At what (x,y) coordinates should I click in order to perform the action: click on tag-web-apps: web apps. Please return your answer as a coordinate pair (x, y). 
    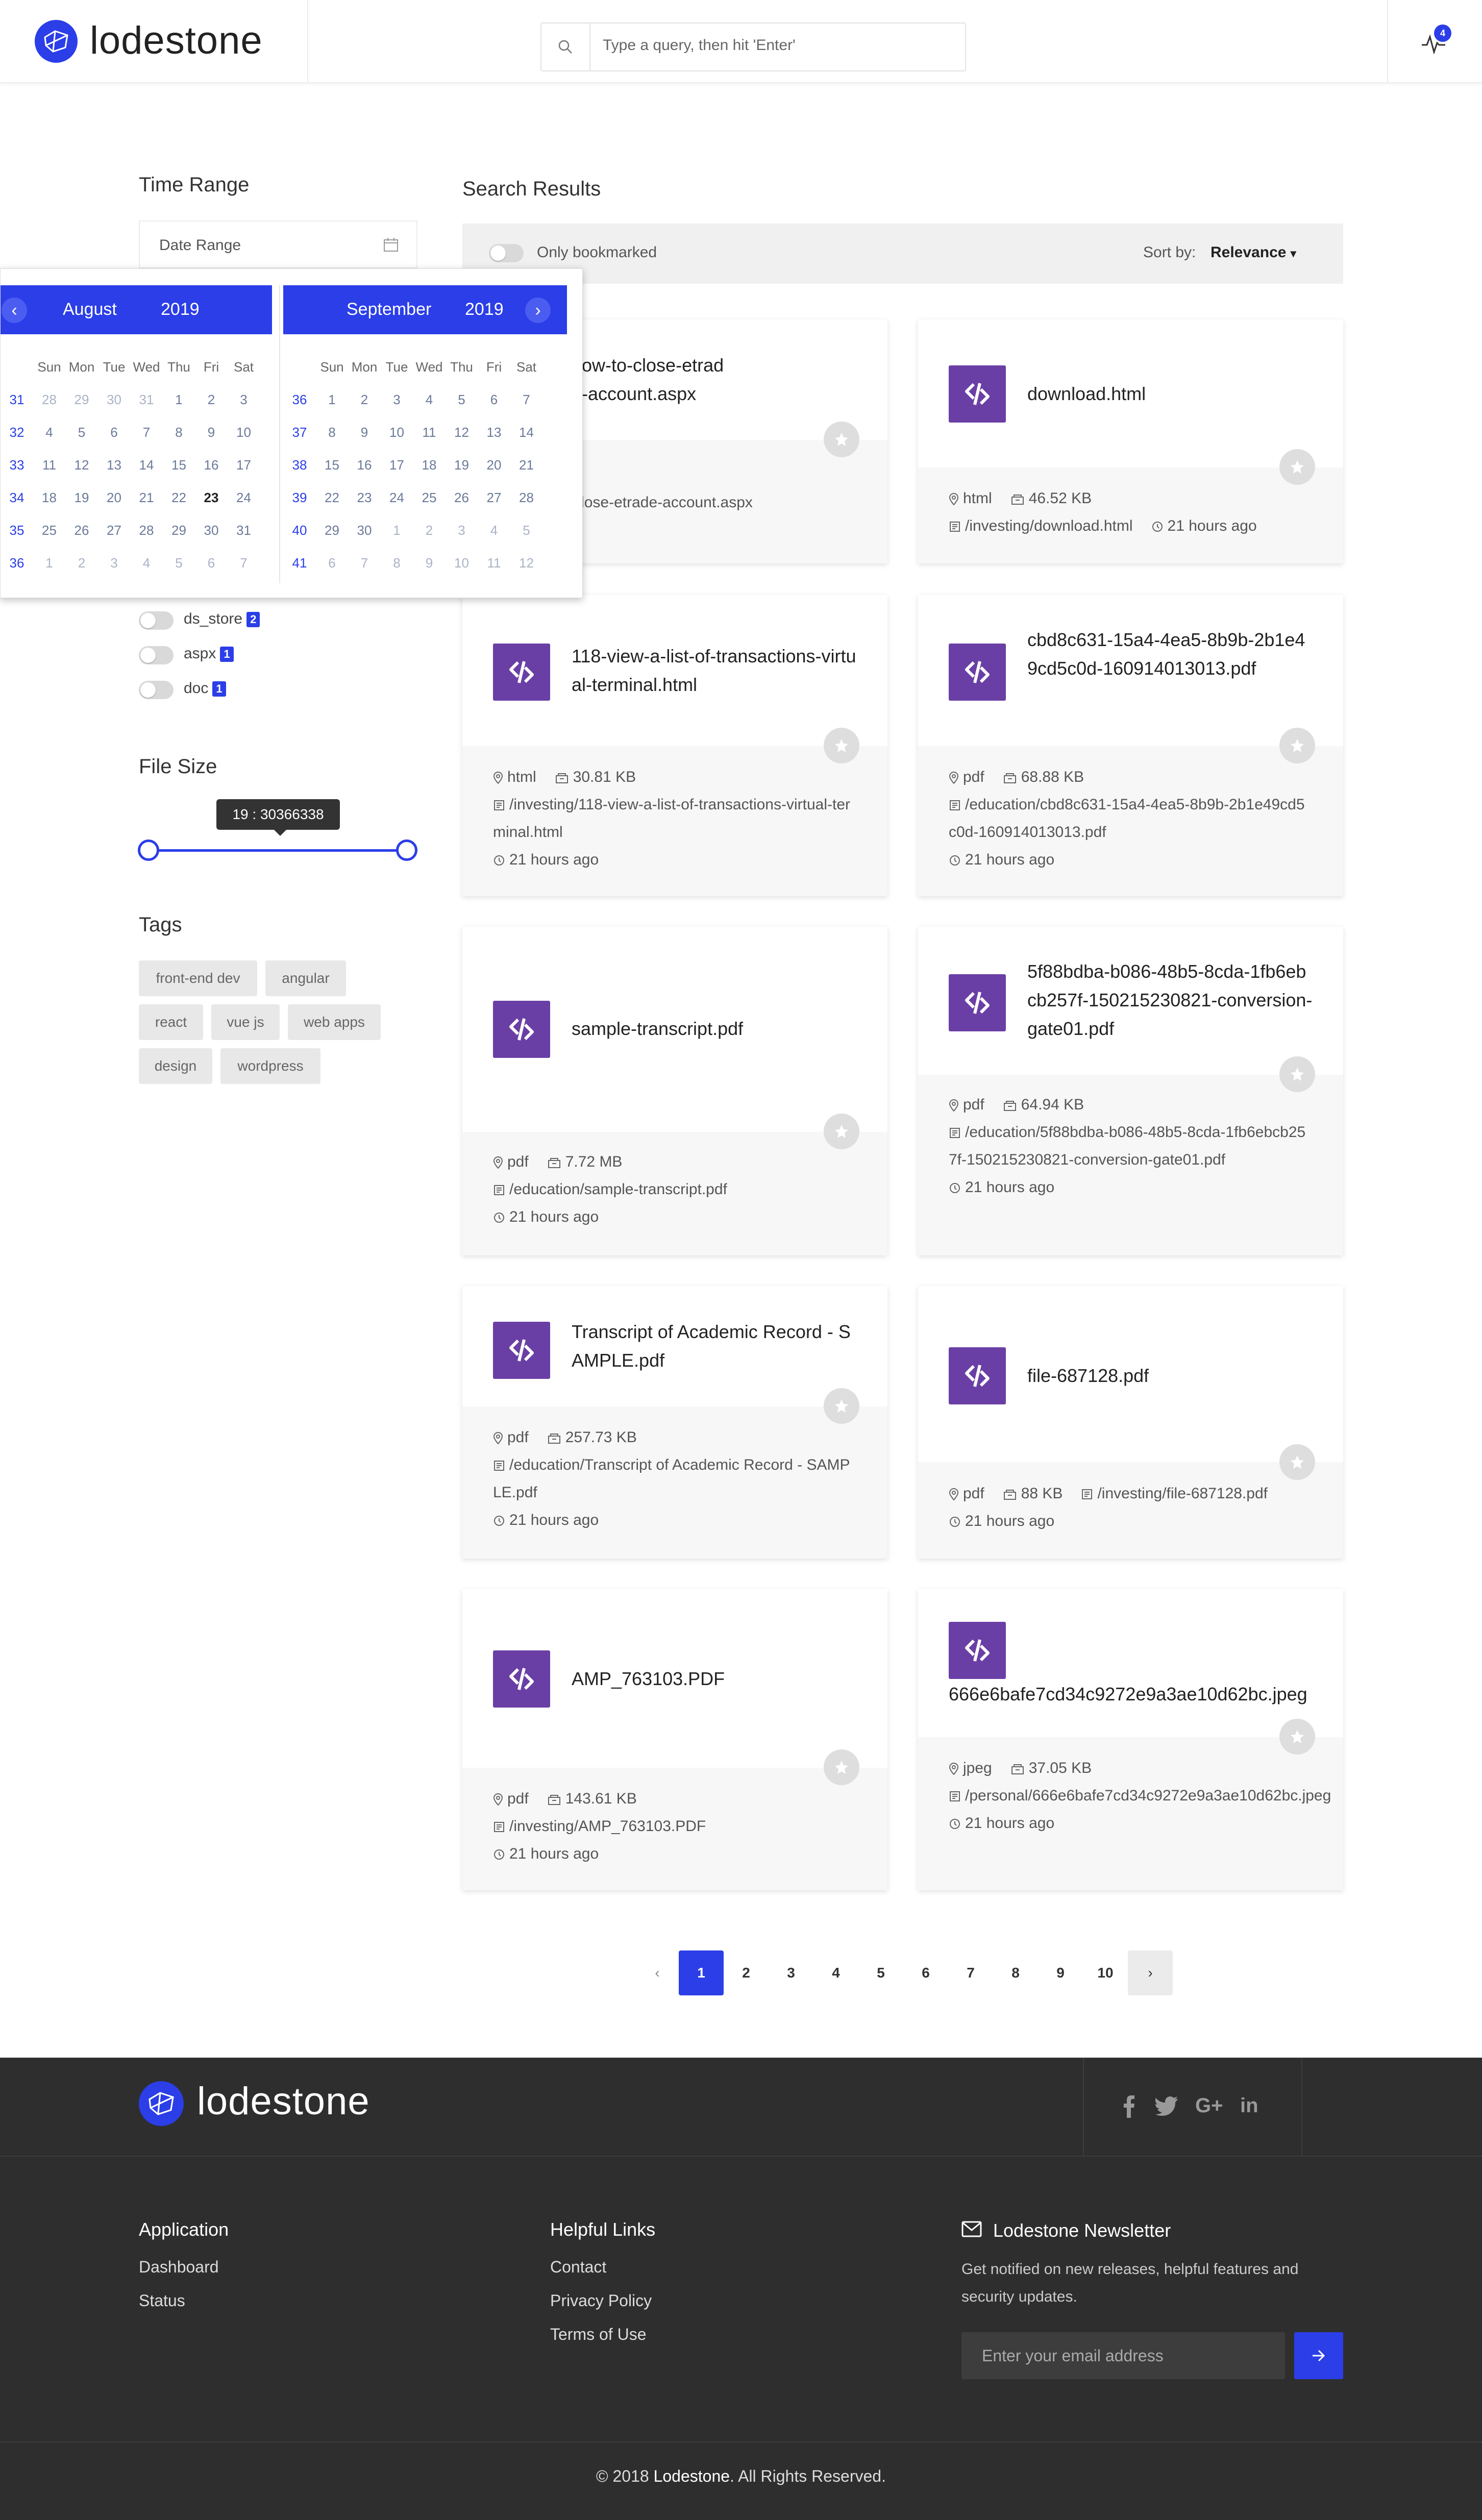
    Looking at the image, I should click on (335, 1022).